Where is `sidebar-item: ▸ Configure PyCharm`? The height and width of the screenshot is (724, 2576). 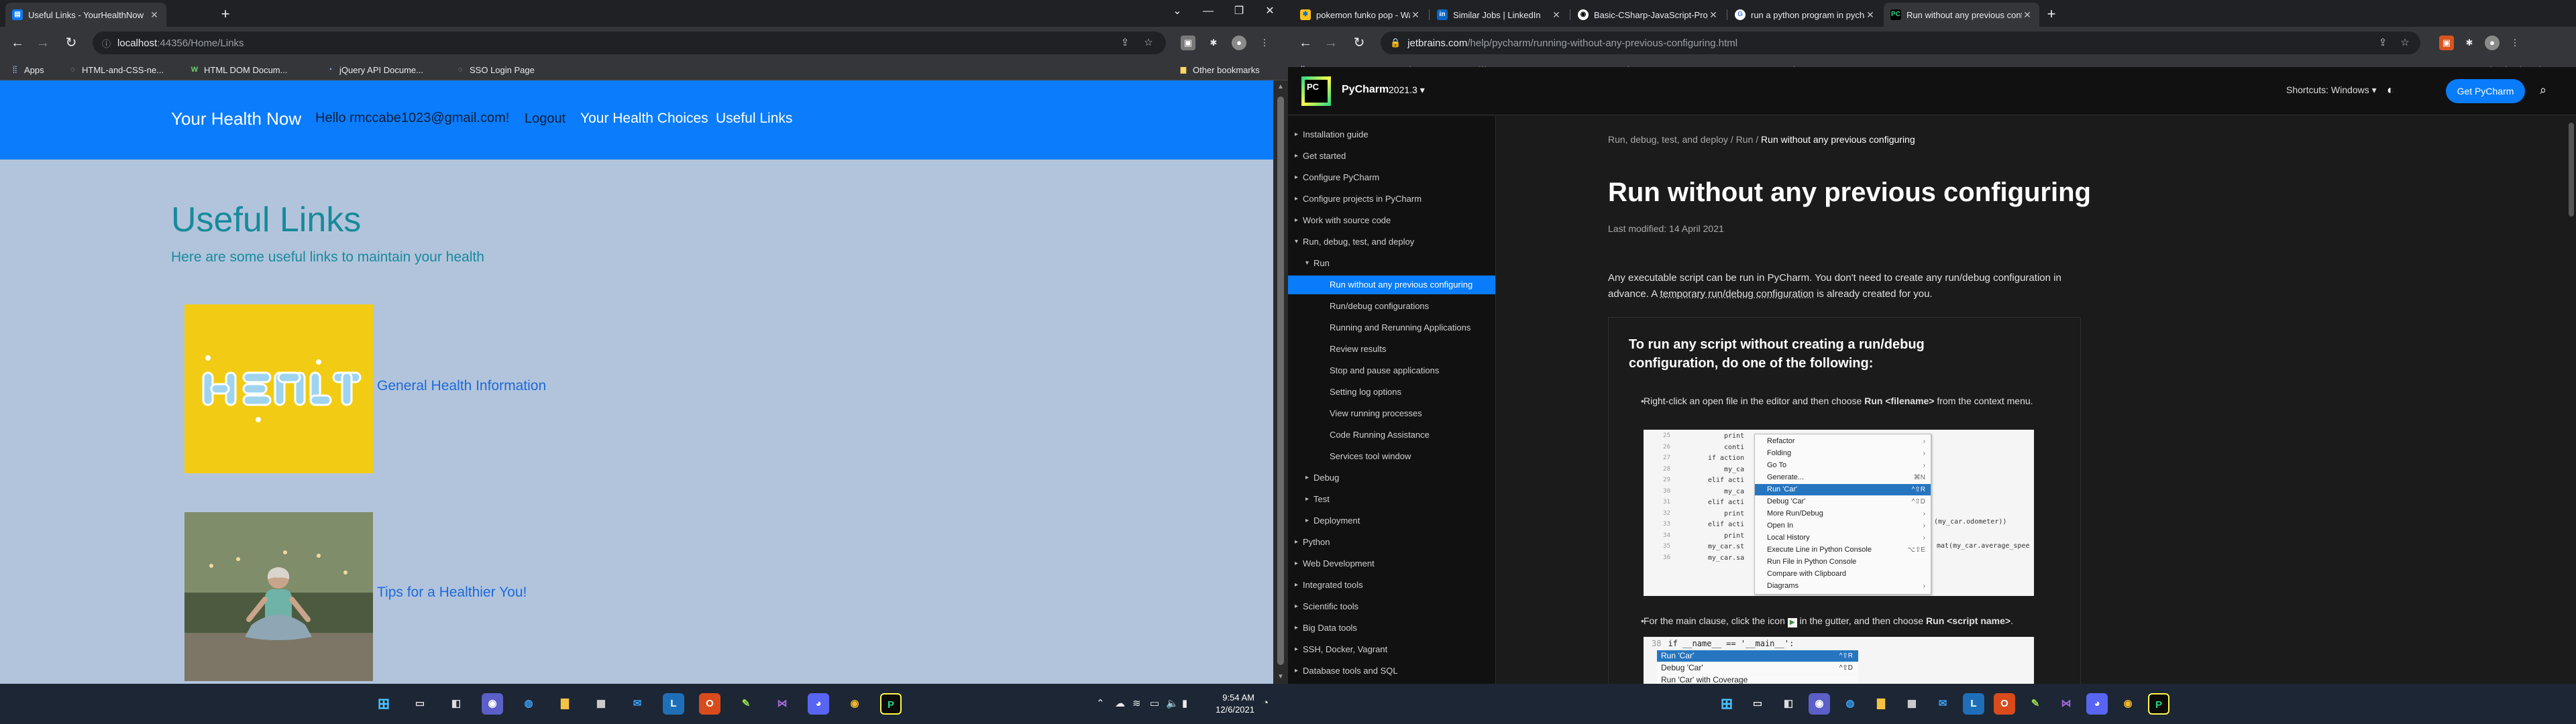
sidebar-item: ▸ Configure PyCharm is located at coordinates (1391, 177).